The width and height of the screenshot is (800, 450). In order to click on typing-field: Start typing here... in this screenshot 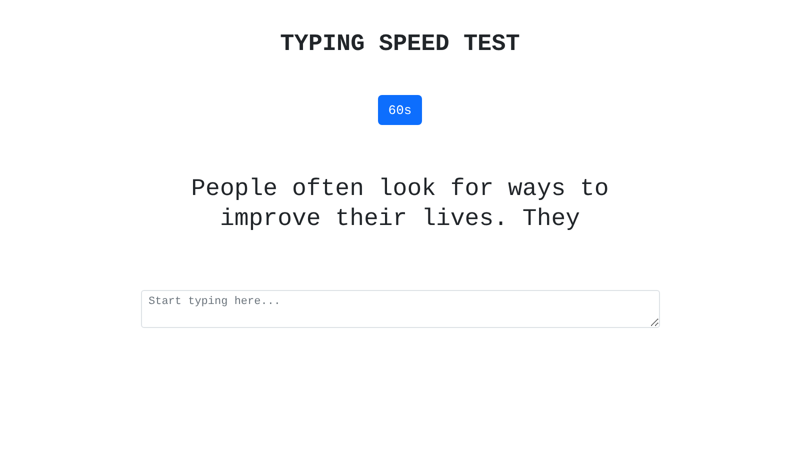, I will do `click(400, 309)`.